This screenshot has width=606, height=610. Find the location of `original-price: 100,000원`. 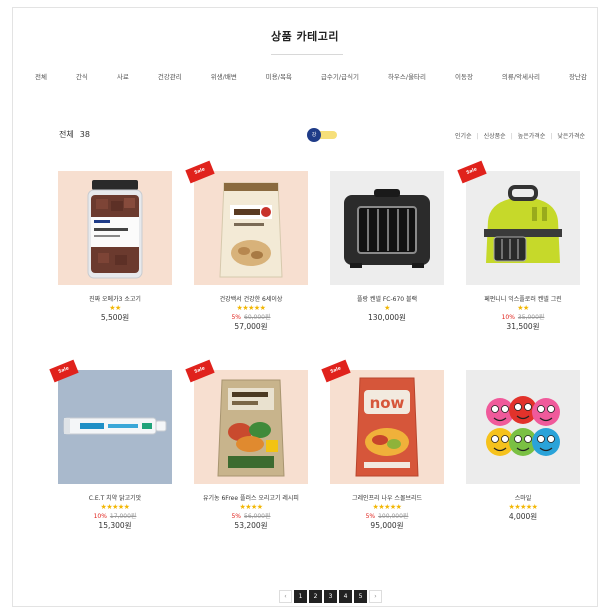

original-price: 100,000원 is located at coordinates (393, 516).